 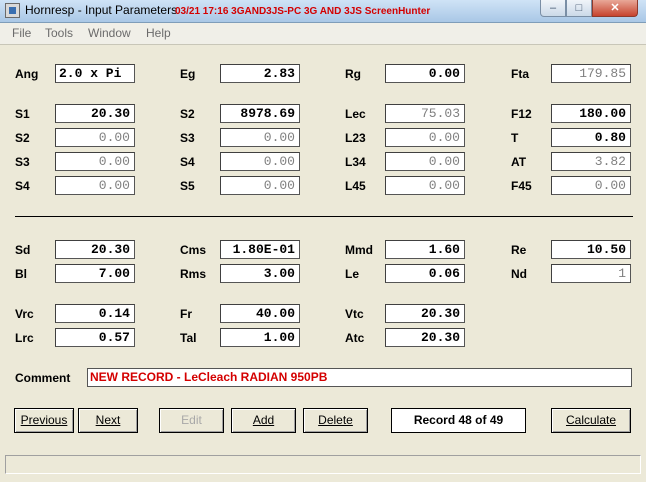 What do you see at coordinates (425, 137) in the screenshot?
I see `field-l23: 0.00` at bounding box center [425, 137].